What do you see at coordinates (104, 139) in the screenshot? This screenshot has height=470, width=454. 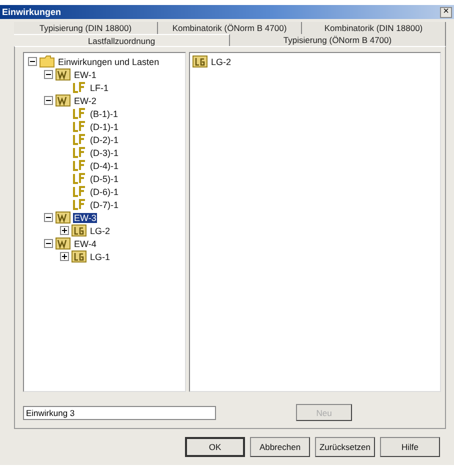 I see `tree-item: (D-2)-1` at bounding box center [104, 139].